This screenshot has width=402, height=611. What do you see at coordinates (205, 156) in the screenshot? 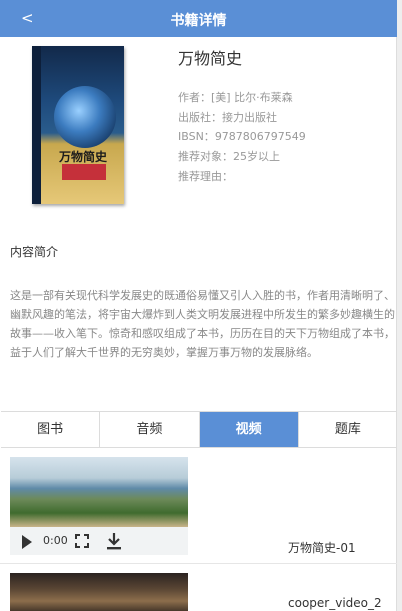
I see `meta-audience-key: 推荐对象：` at bounding box center [205, 156].